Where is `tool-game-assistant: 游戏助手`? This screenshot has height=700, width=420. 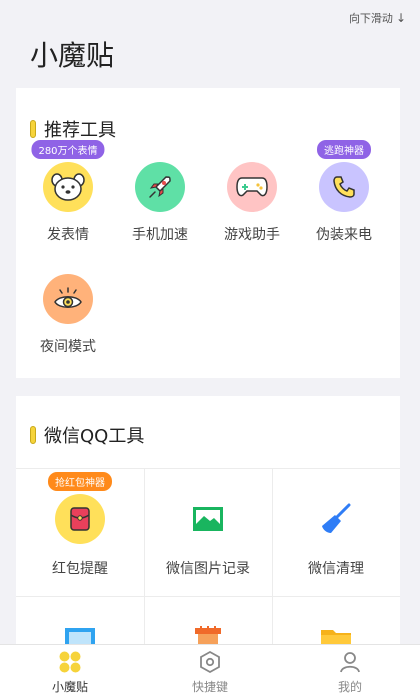 tool-game-assistant: 游戏助手 is located at coordinates (252, 203).